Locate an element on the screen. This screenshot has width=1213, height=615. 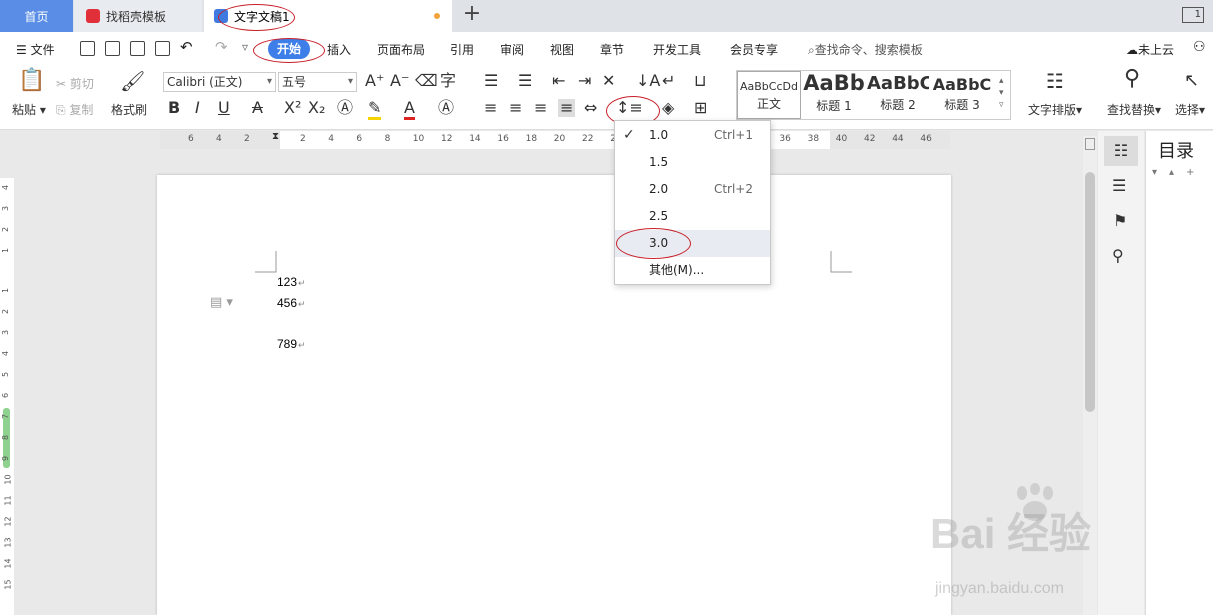
clear-format-icon: ⌫ is located at coordinates (426, 81).